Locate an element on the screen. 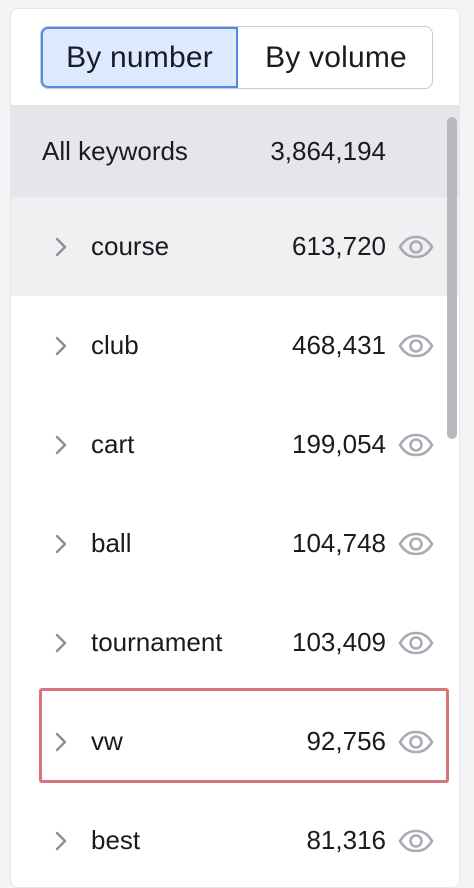 This screenshot has height=888, width=474. keyword-count: 199,054 is located at coordinates (339, 444).